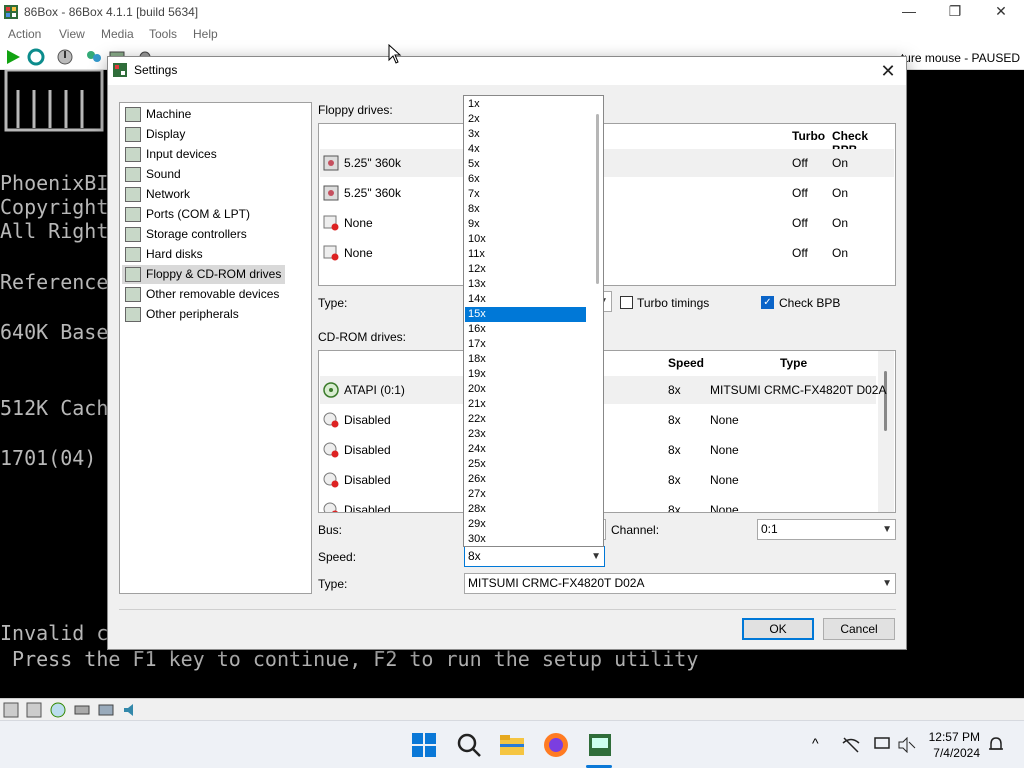 The width and height of the screenshot is (1024, 768). What do you see at coordinates (156, 194) in the screenshot?
I see `nav-item-network: Network` at bounding box center [156, 194].